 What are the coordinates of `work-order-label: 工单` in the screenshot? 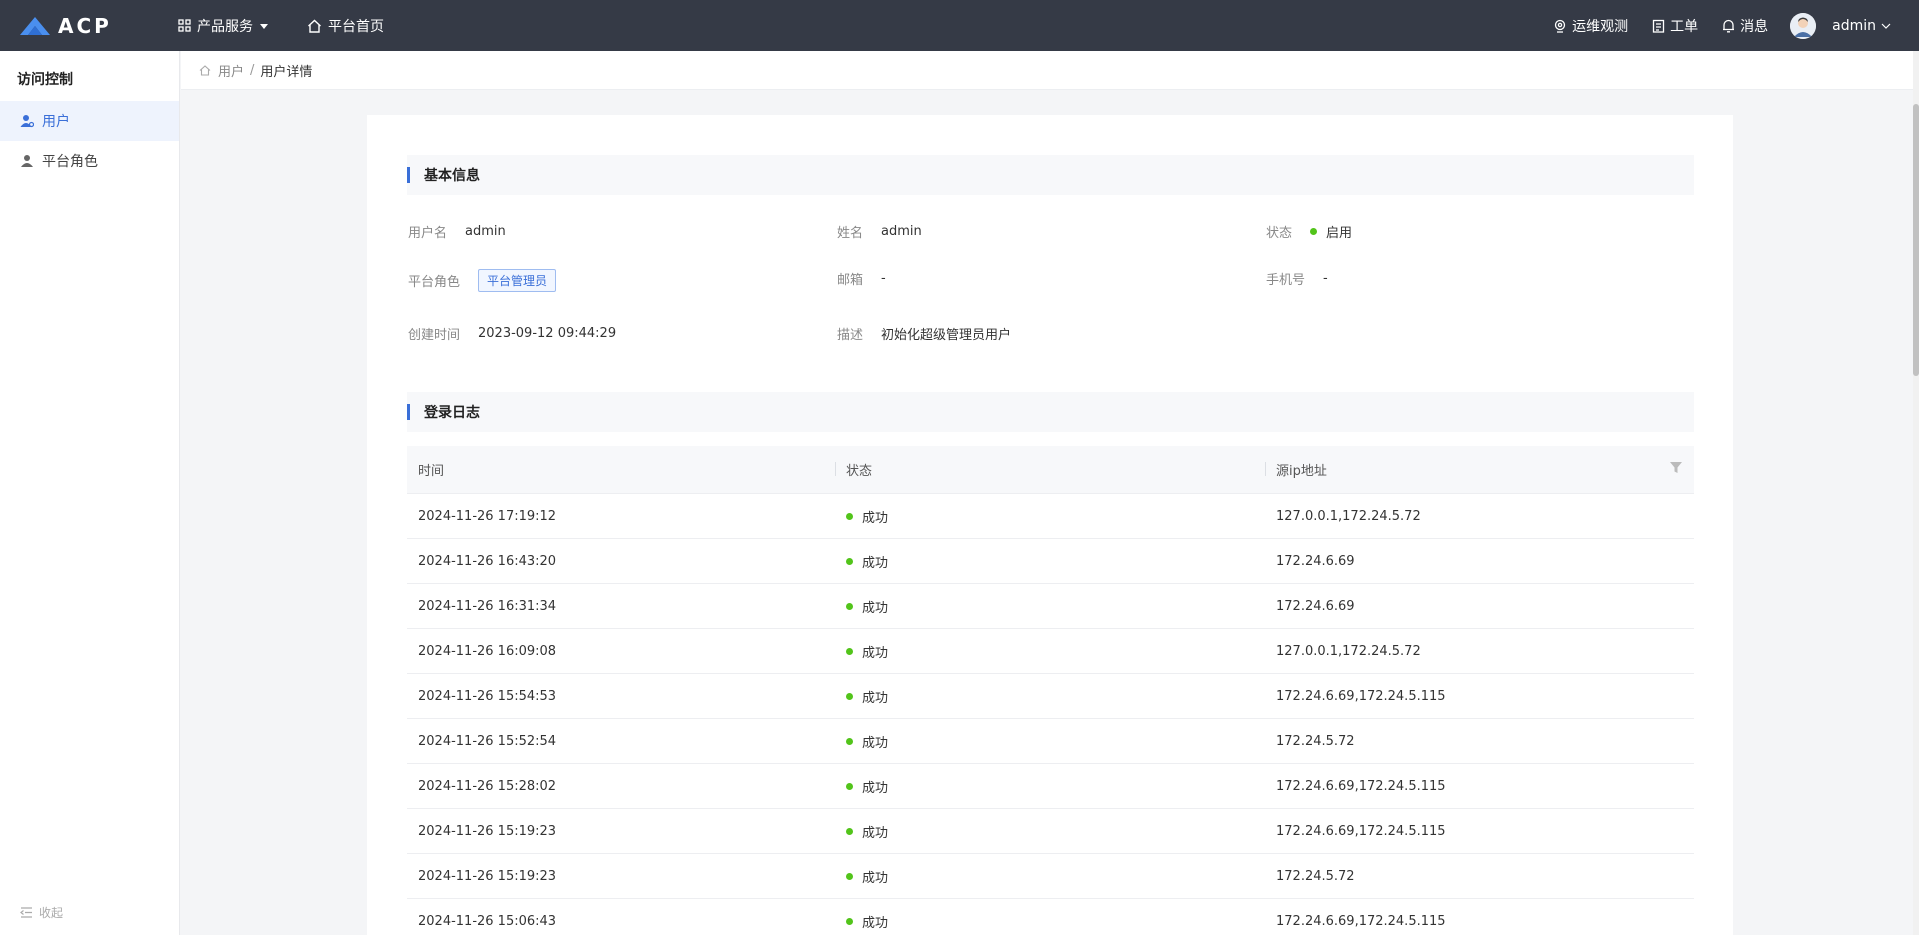 It's located at (1684, 26).